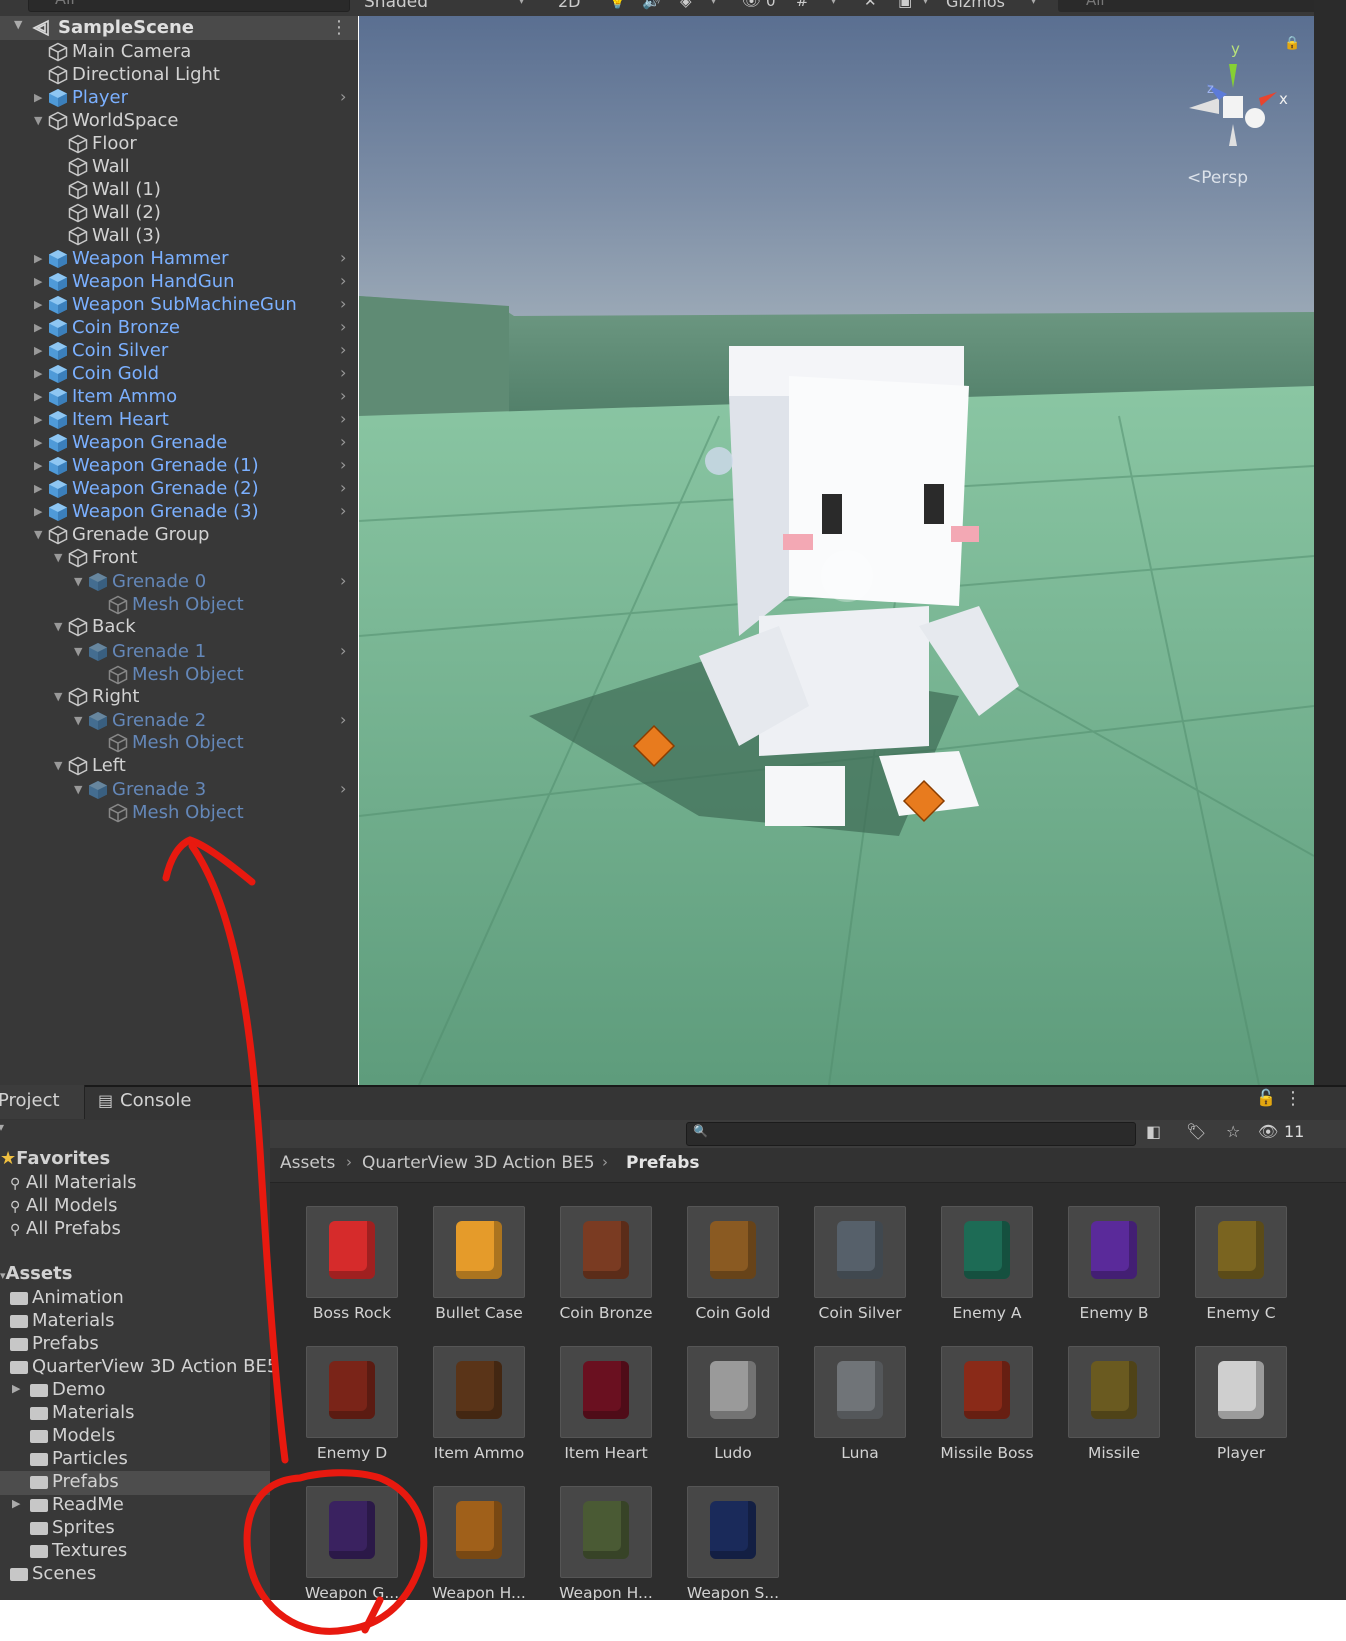  I want to click on red-annotation-arrow-icon, so click(295, 1235).